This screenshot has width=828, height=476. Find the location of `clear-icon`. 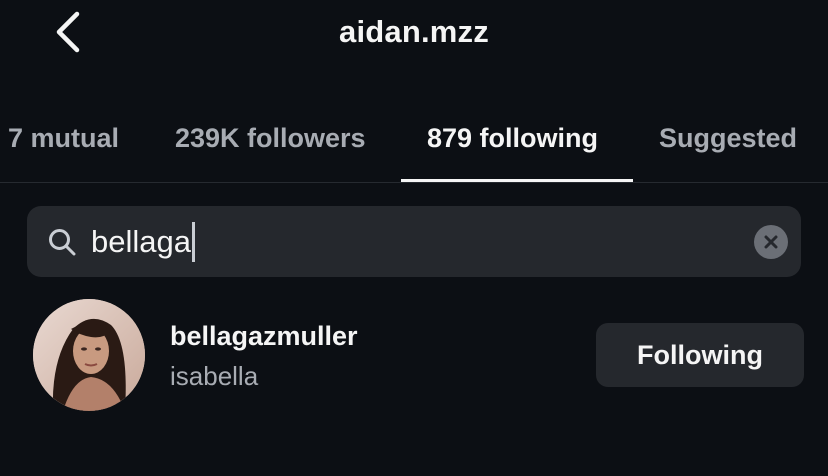

clear-icon is located at coordinates (771, 242).